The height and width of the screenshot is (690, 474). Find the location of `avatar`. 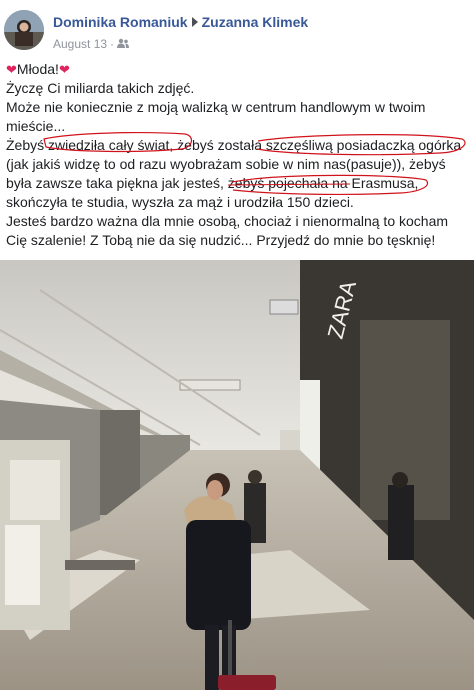

avatar is located at coordinates (24, 30).